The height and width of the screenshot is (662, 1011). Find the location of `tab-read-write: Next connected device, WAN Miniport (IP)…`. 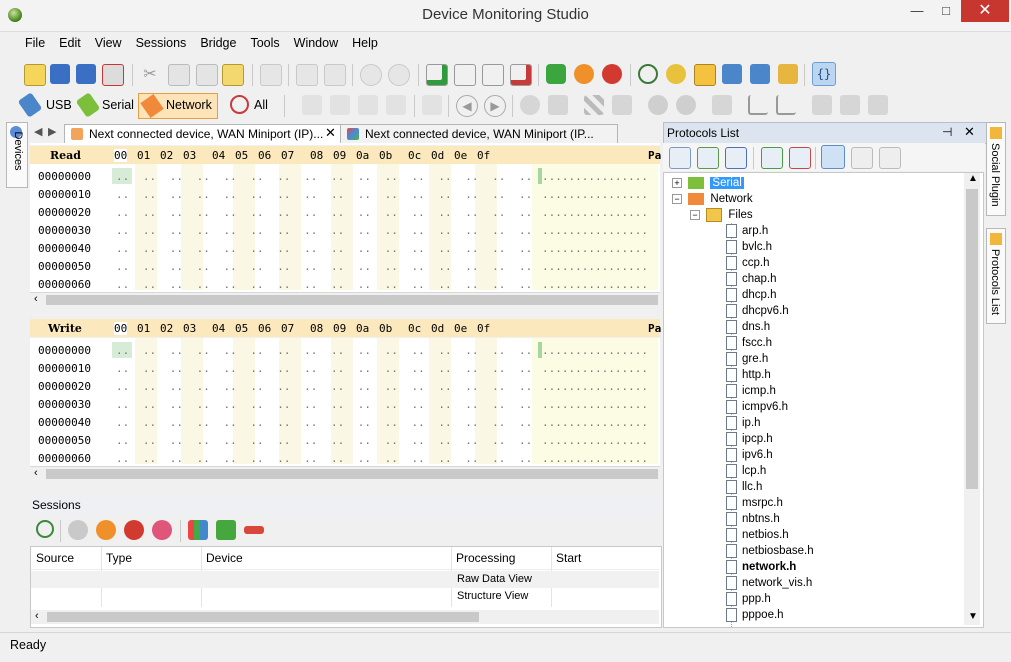

tab-read-write: Next connected device, WAN Miniport (IP)… is located at coordinates (203, 134).